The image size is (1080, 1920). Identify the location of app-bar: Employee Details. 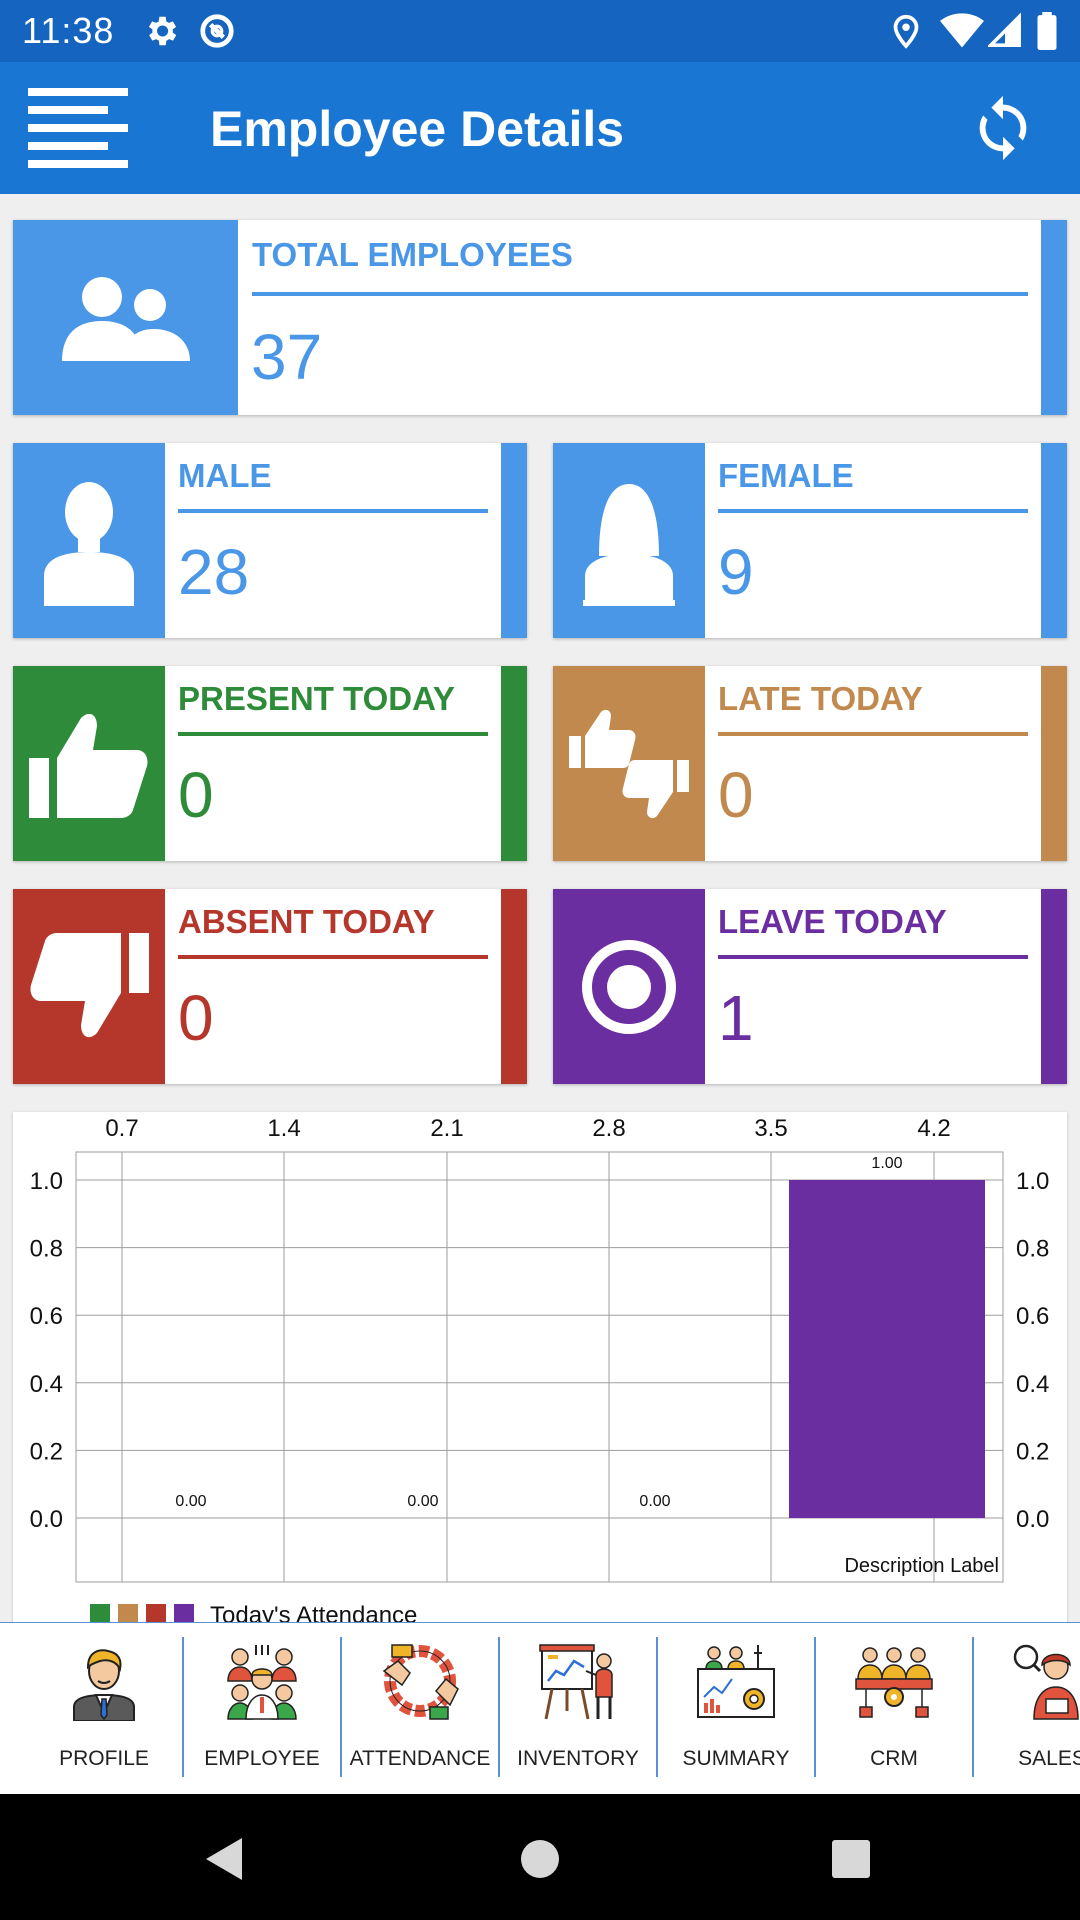
(540, 128).